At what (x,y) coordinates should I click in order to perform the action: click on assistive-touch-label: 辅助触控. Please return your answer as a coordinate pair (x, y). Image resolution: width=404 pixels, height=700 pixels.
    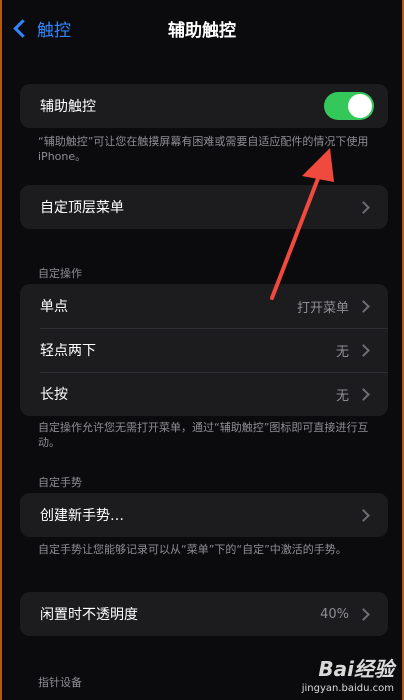
    Looking at the image, I should click on (68, 107).